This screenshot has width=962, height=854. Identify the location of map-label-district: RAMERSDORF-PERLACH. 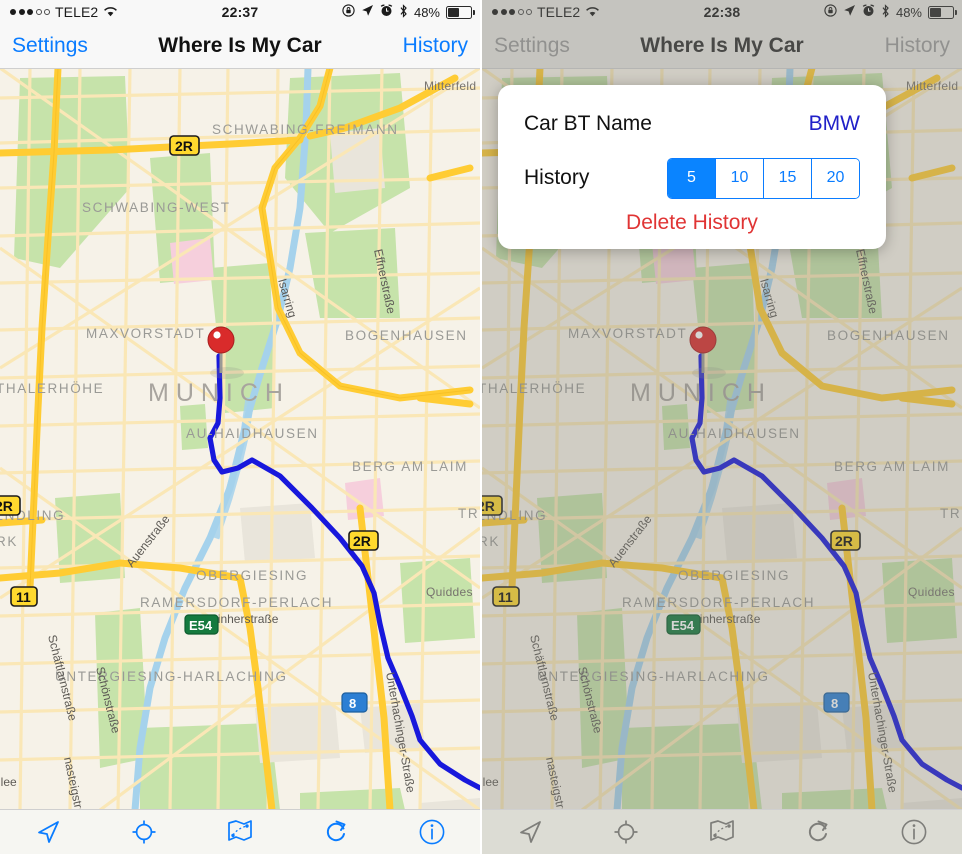
(236, 602).